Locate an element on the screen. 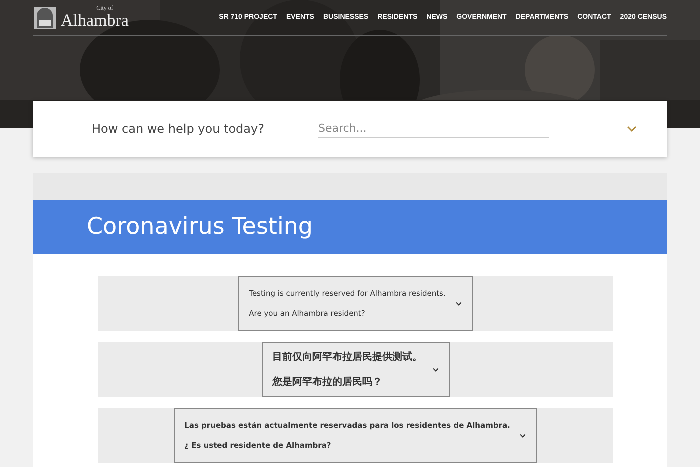  question-dropdown: 目前仅向阿罕布拉居民提供测试。 您是阿罕布拉的居民吗？ is located at coordinates (356, 369).